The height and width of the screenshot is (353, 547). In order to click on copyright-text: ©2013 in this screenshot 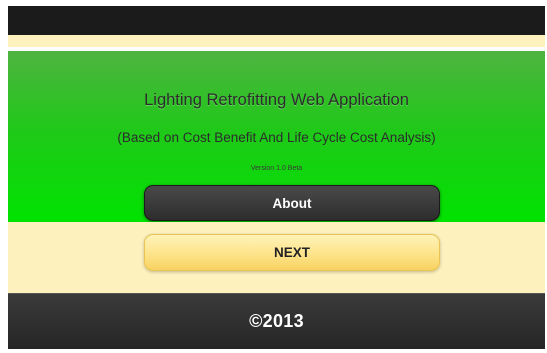, I will do `click(276, 321)`.